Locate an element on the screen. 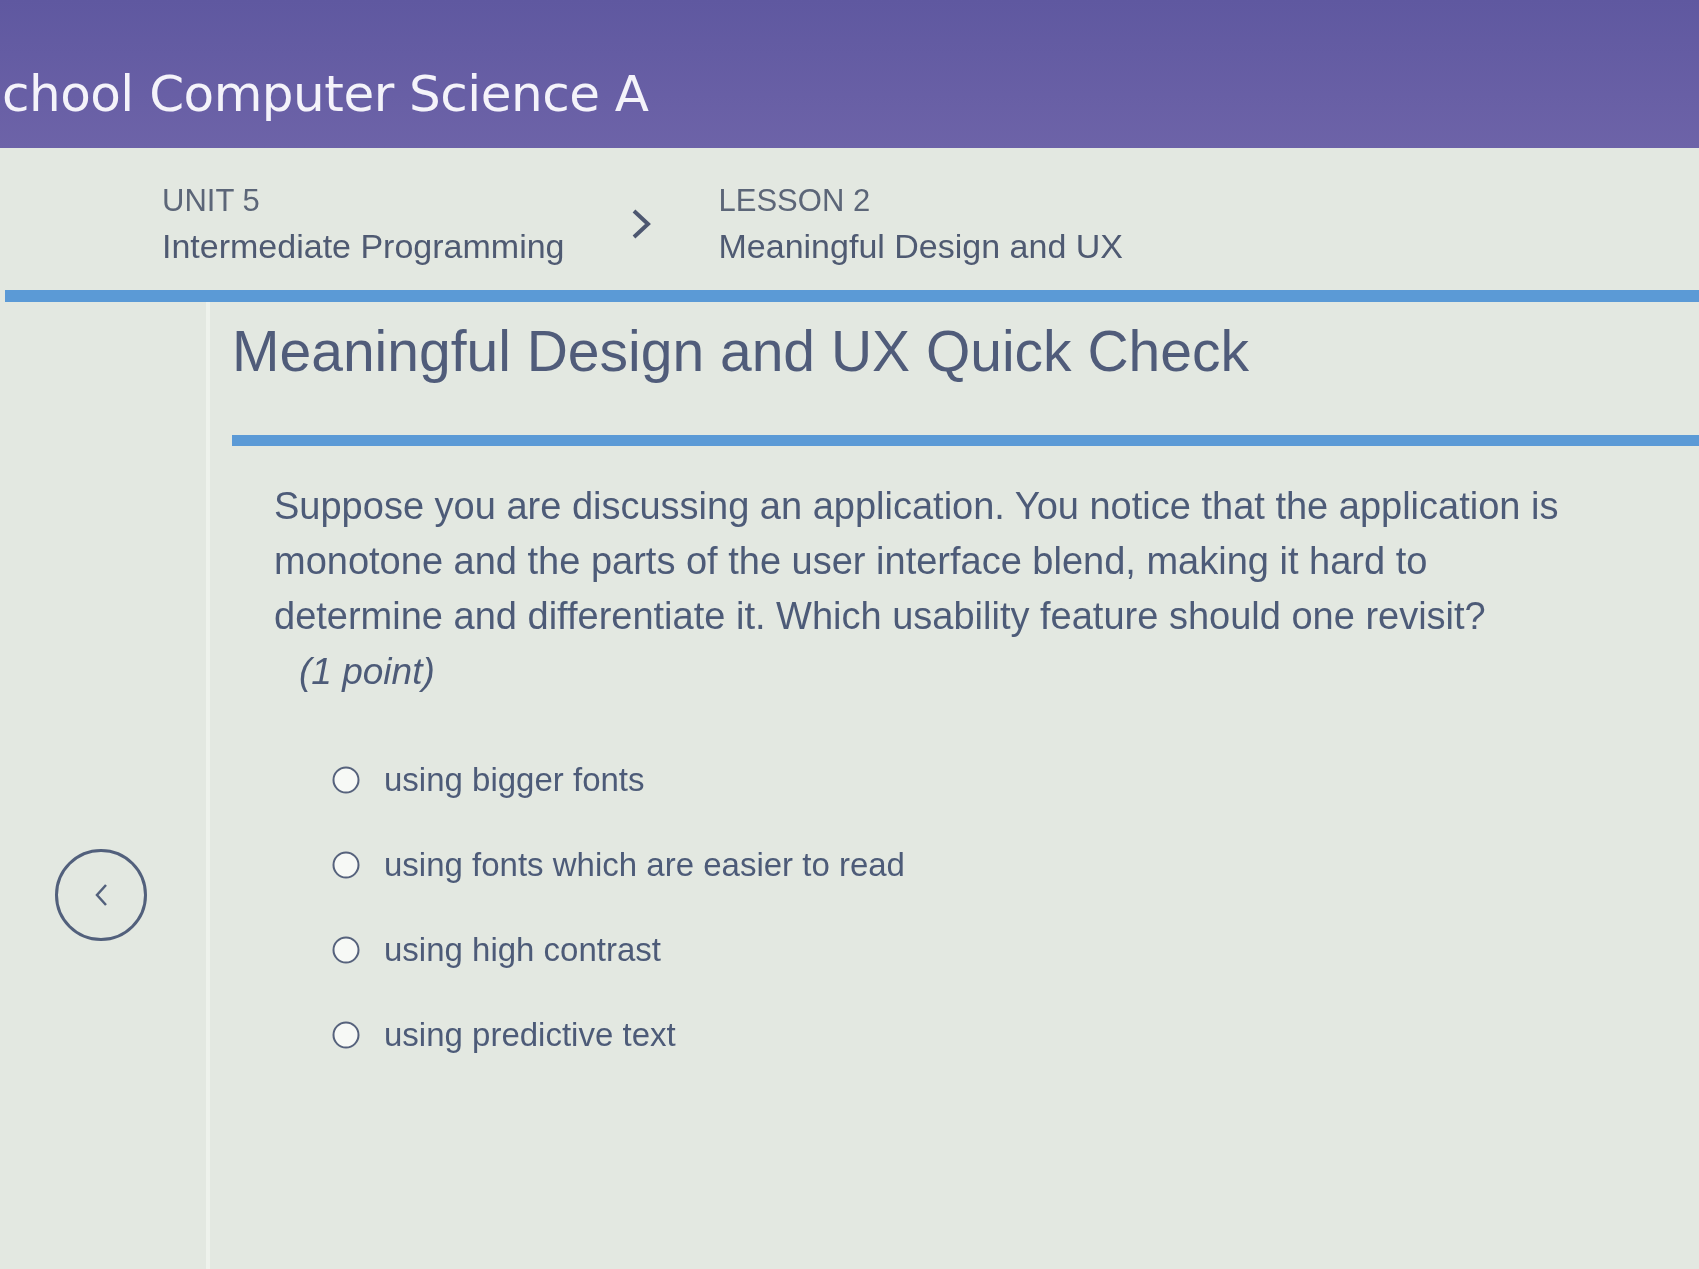 The image size is (1699, 1269). question-text: Suppose you are discussing an application. You notice that the application is monotone and the parts of the user interface blend, making it hard to determine and differentiate it. Which usability feature should one revisit? is located at coordinates (917, 561).